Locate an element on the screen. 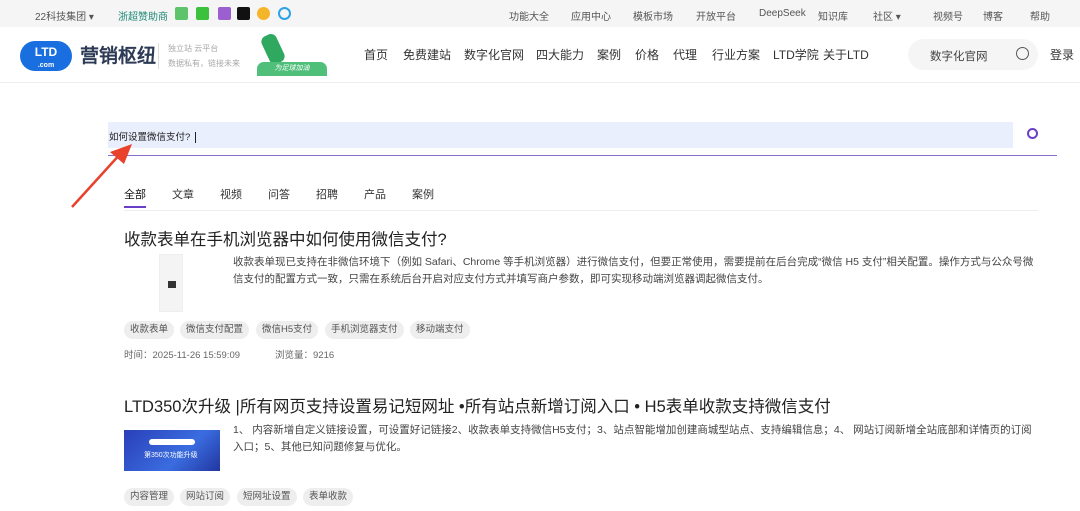 This screenshot has width=1080, height=511. tag: 移动端支付 is located at coordinates (440, 330).